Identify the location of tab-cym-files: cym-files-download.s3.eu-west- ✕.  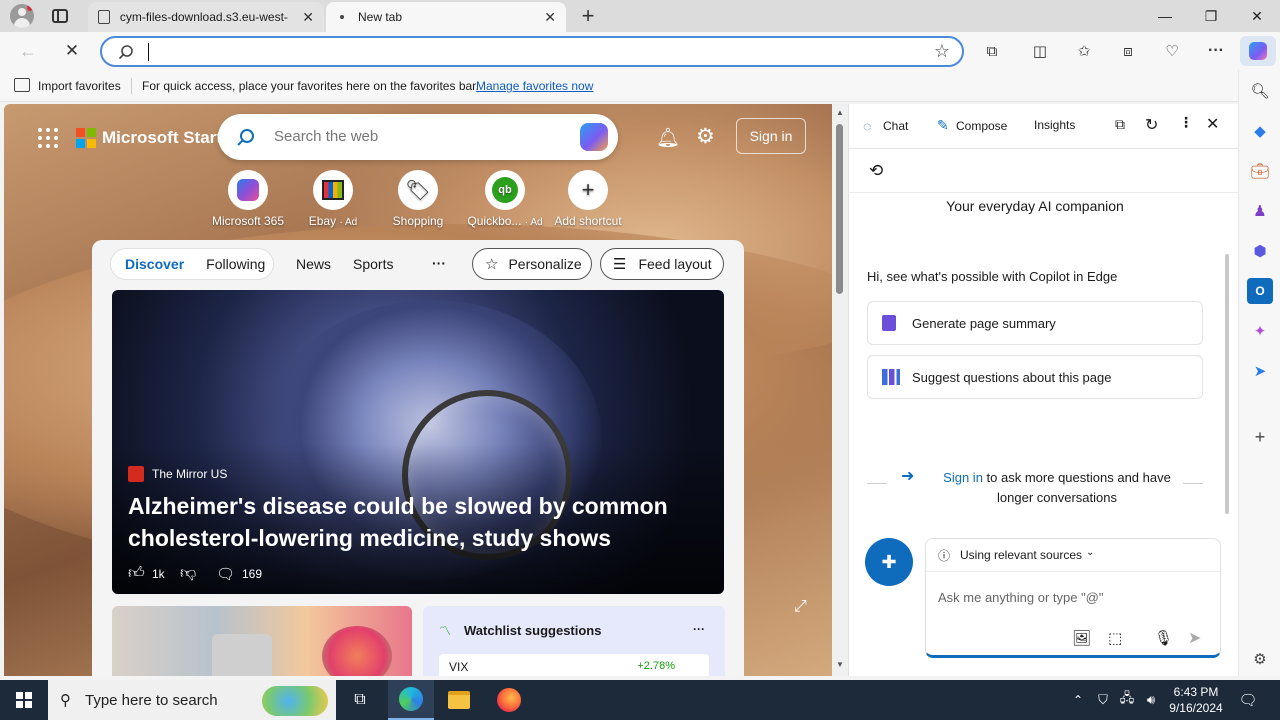
(206, 17).